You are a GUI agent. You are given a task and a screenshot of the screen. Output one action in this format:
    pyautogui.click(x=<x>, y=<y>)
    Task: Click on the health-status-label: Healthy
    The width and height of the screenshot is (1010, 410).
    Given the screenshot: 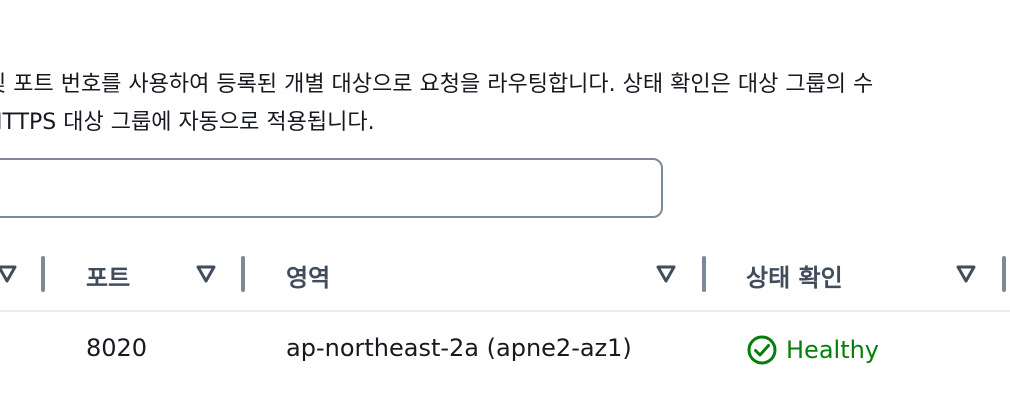 What is the action you would take?
    pyautogui.click(x=833, y=350)
    